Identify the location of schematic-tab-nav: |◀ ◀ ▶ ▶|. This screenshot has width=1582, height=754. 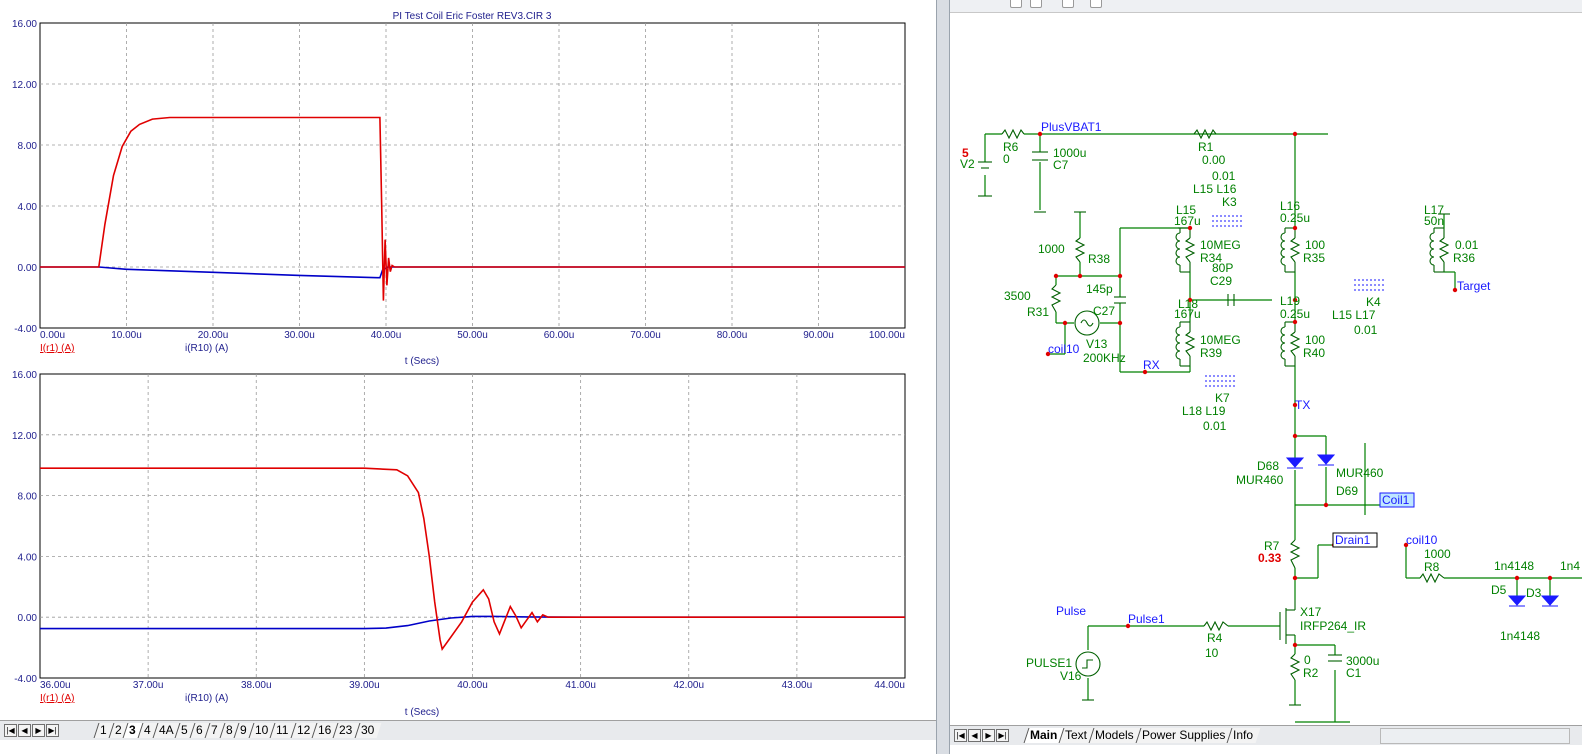
(982, 735).